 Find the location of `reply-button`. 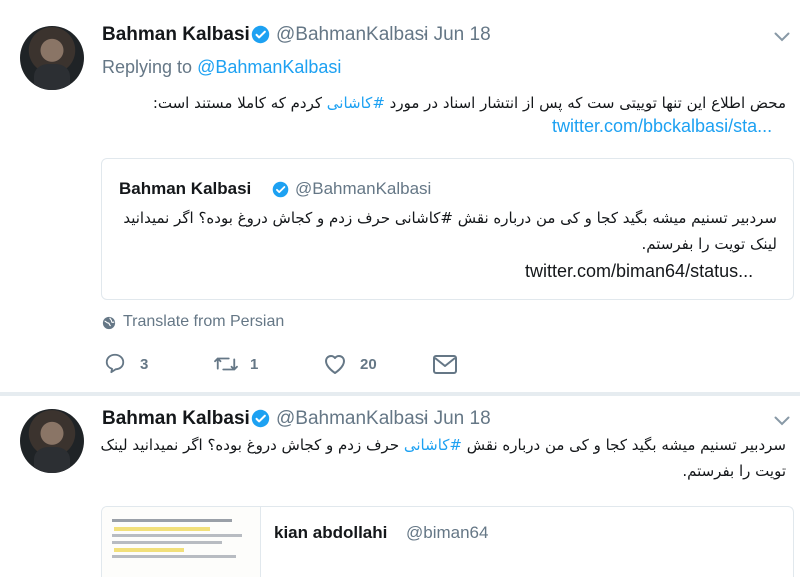

reply-button is located at coordinates (115, 363).